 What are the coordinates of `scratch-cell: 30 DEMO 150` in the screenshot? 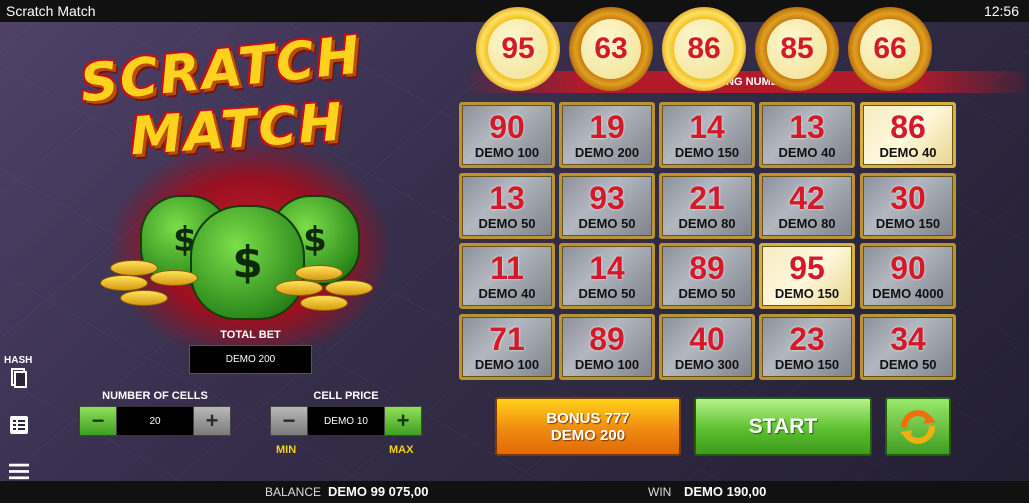 It's located at (908, 206).